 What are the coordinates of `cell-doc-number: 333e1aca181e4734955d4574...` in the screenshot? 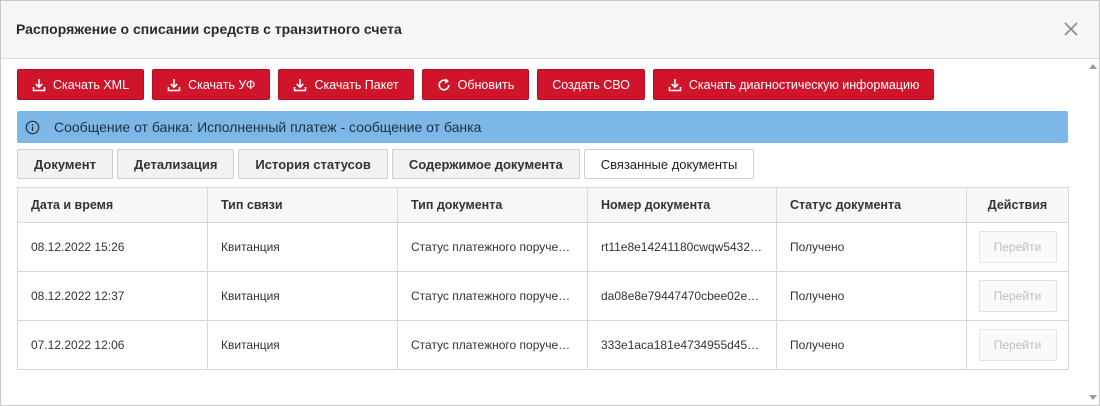 It's located at (682, 345).